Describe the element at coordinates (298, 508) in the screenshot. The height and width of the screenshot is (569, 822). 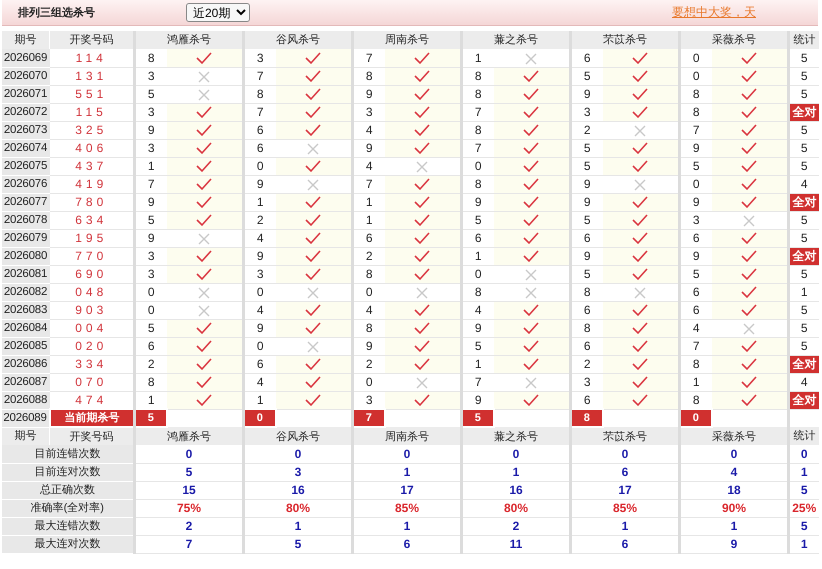
I see `stat-value: 80%` at that location.